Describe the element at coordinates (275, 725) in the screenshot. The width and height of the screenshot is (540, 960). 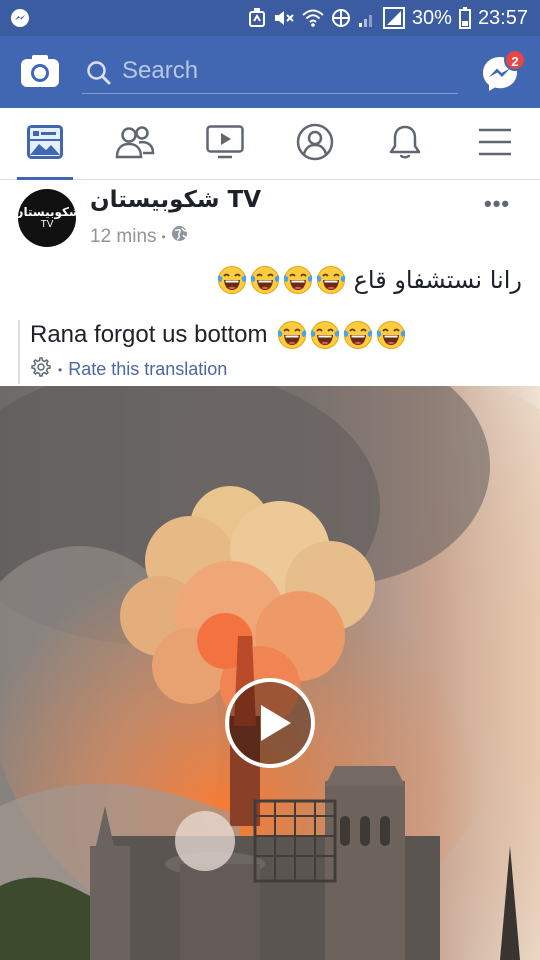
I see `play-icon` at that location.